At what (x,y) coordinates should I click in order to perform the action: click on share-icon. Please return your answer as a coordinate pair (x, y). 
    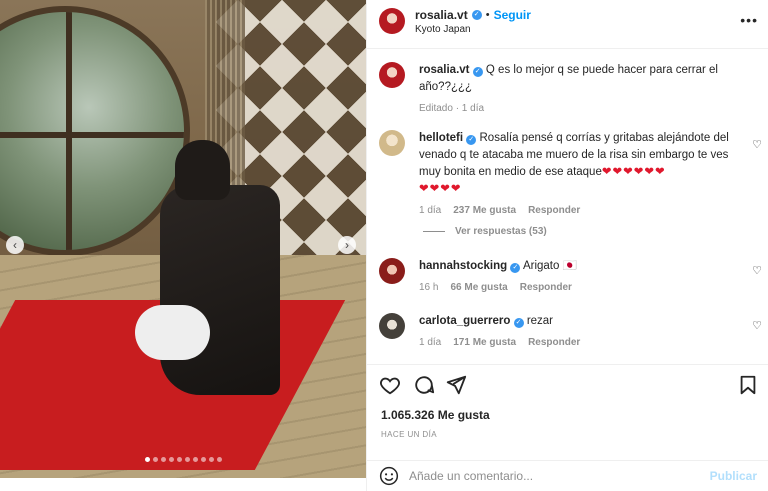
    Looking at the image, I should click on (456, 385).